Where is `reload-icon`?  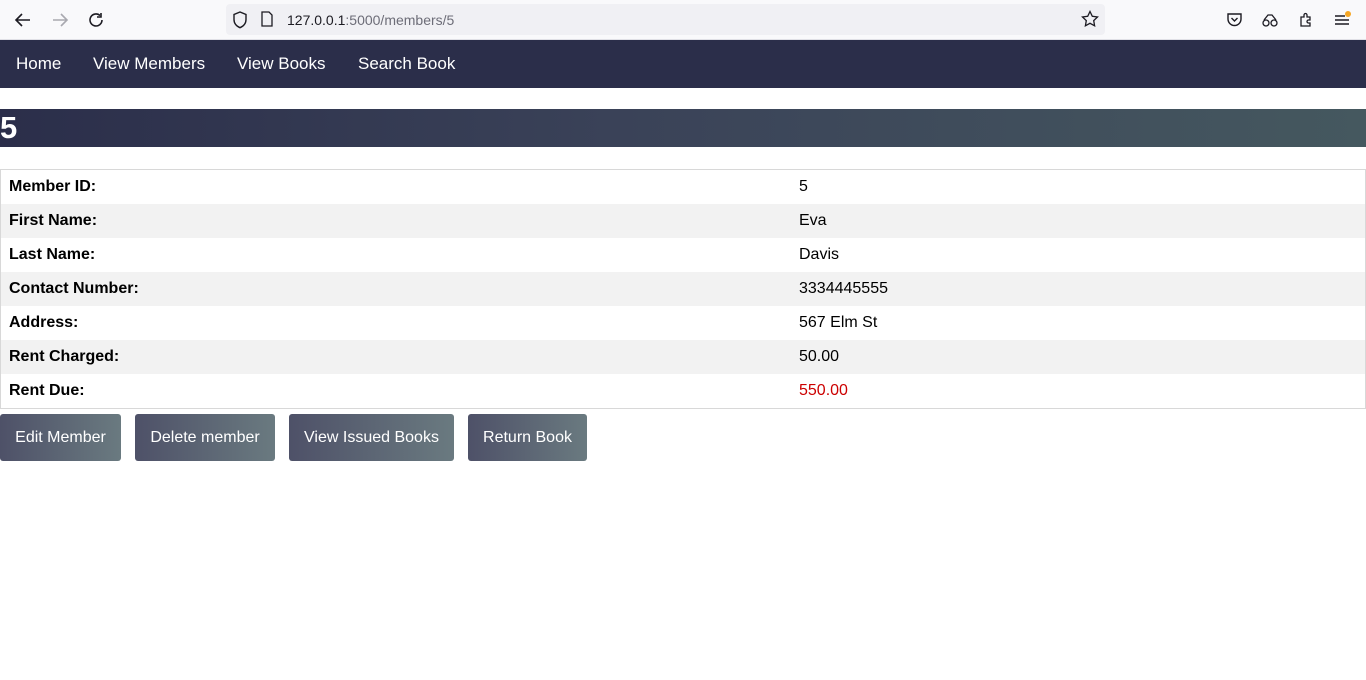
reload-icon is located at coordinates (96, 20).